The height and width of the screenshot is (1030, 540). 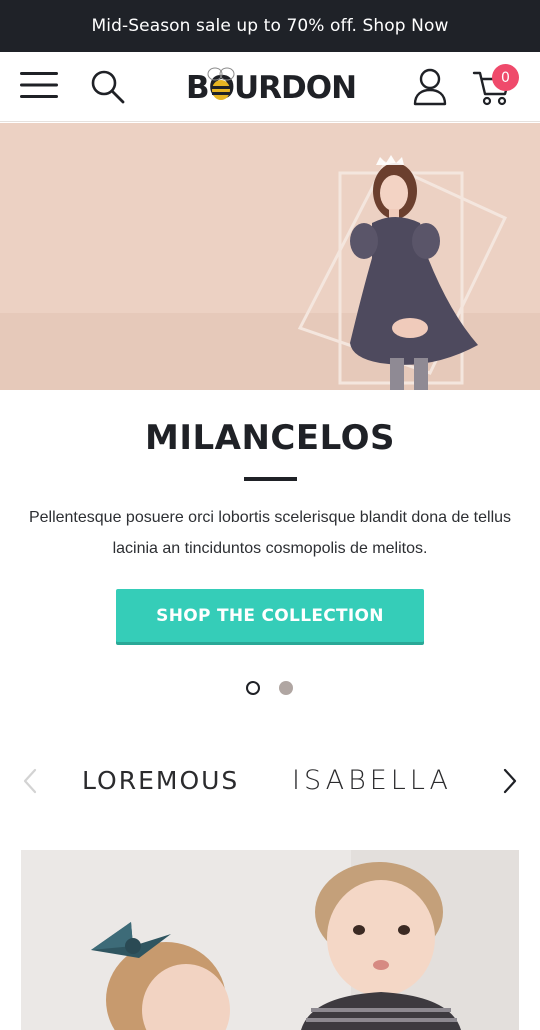 I want to click on title-divider, so click(x=270, y=479).